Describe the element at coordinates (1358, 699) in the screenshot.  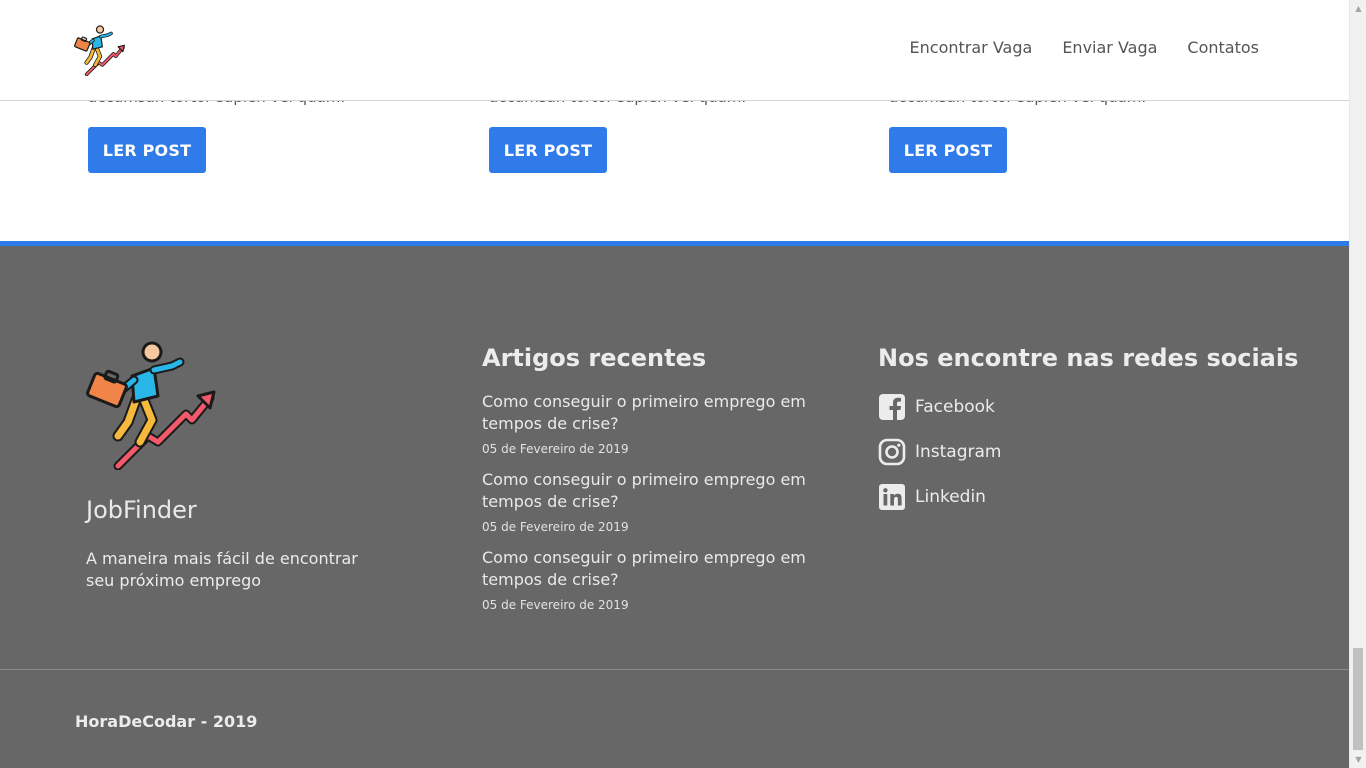
I see `scrollbar-thumb` at that location.